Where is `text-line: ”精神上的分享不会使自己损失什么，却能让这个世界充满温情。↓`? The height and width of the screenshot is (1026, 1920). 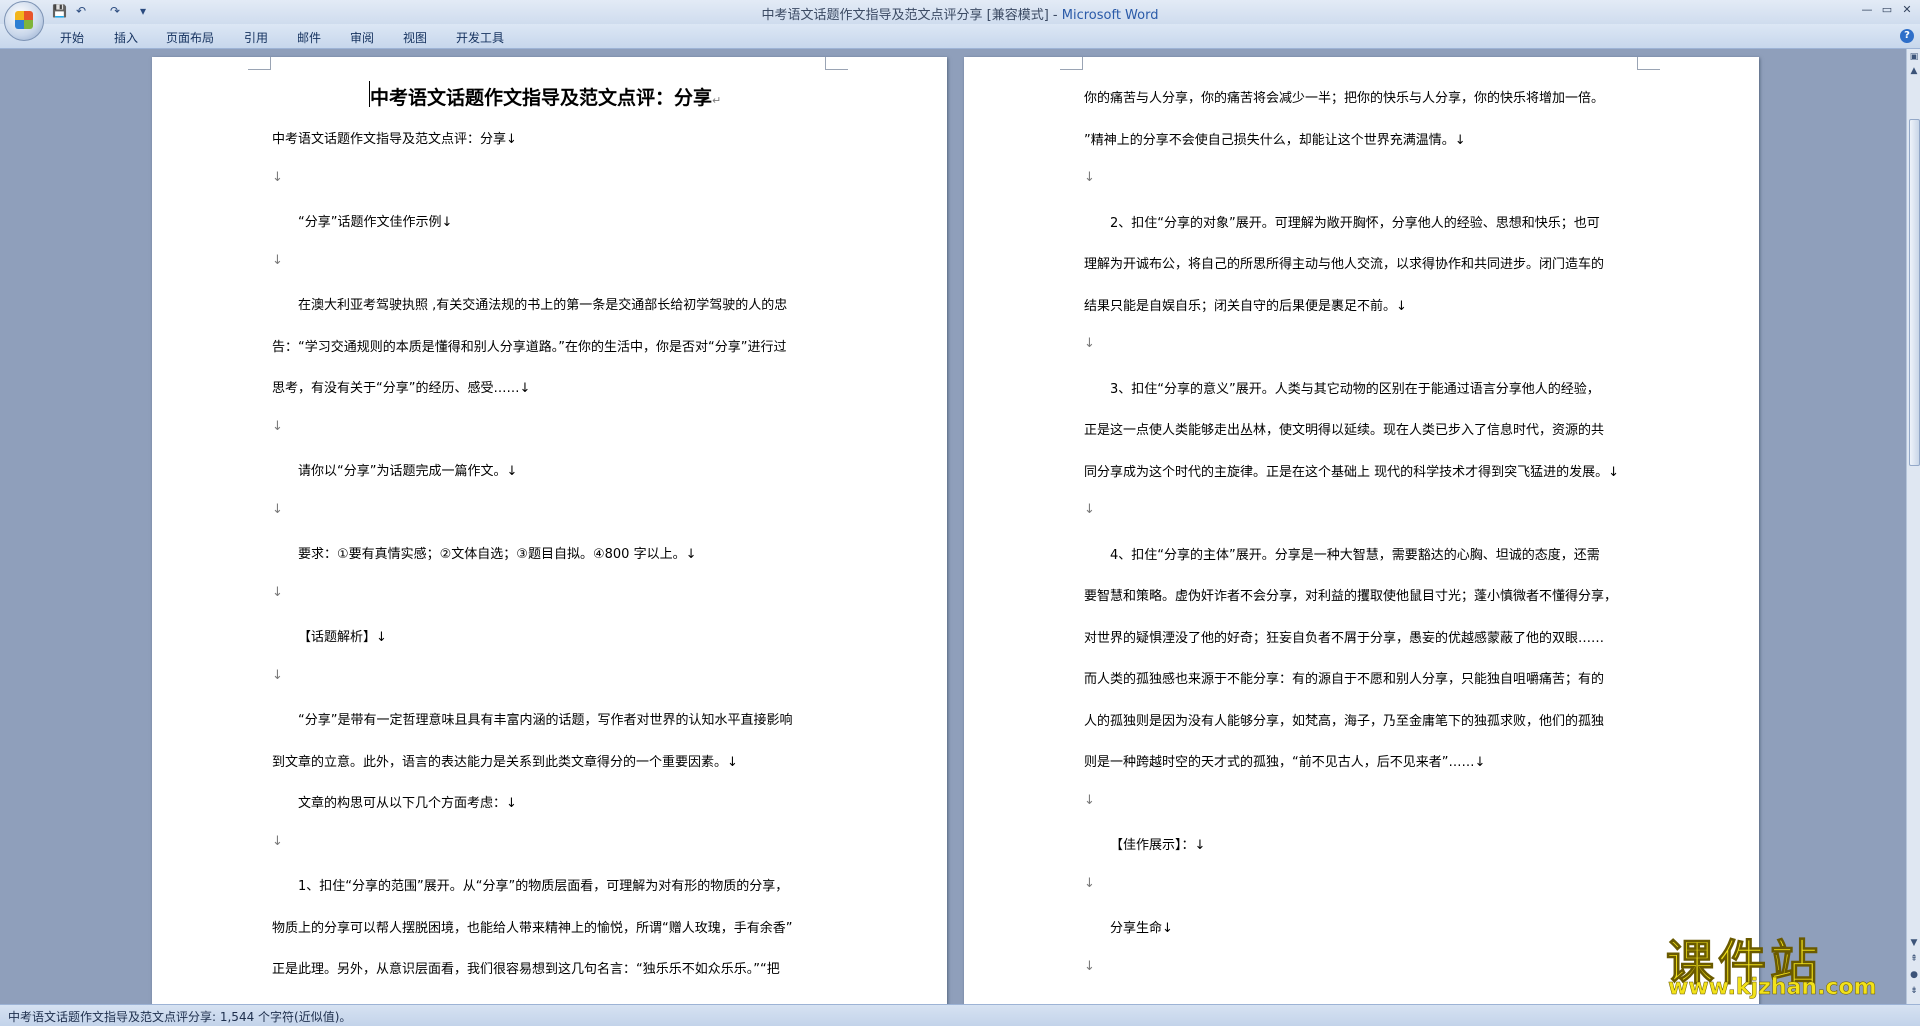 text-line: ”精神上的分享不会使自己损失什么，却能让这个世界充满温情。↓ is located at coordinates (1275, 138).